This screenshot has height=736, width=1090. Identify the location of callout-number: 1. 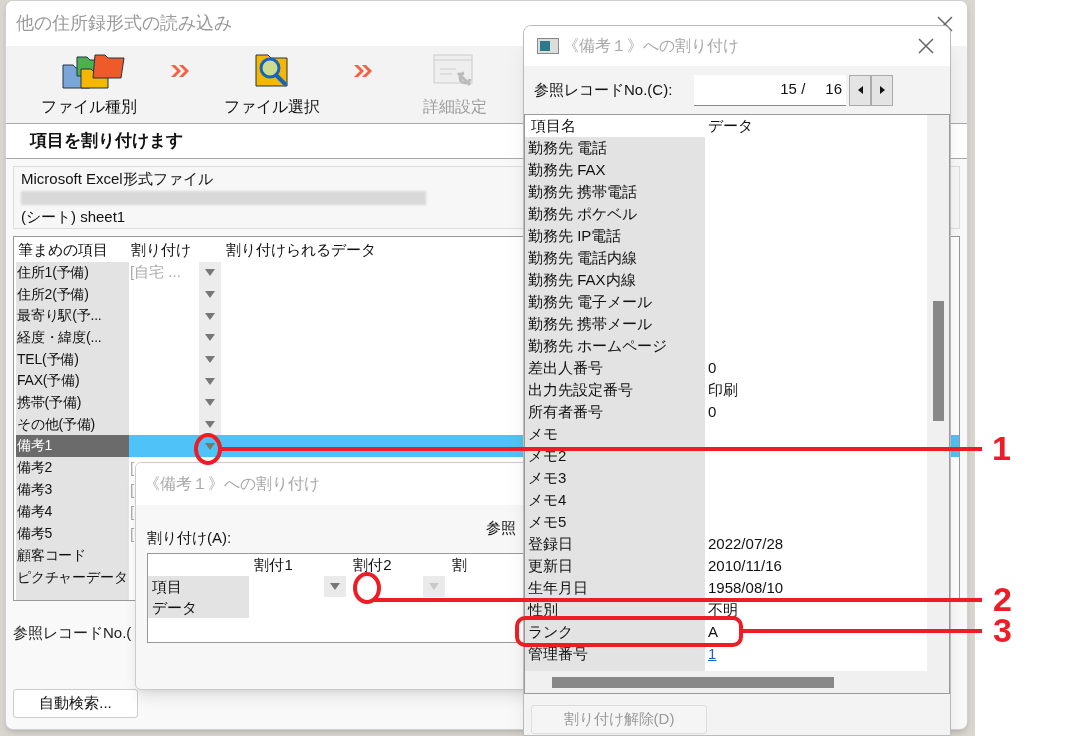
(1001, 448).